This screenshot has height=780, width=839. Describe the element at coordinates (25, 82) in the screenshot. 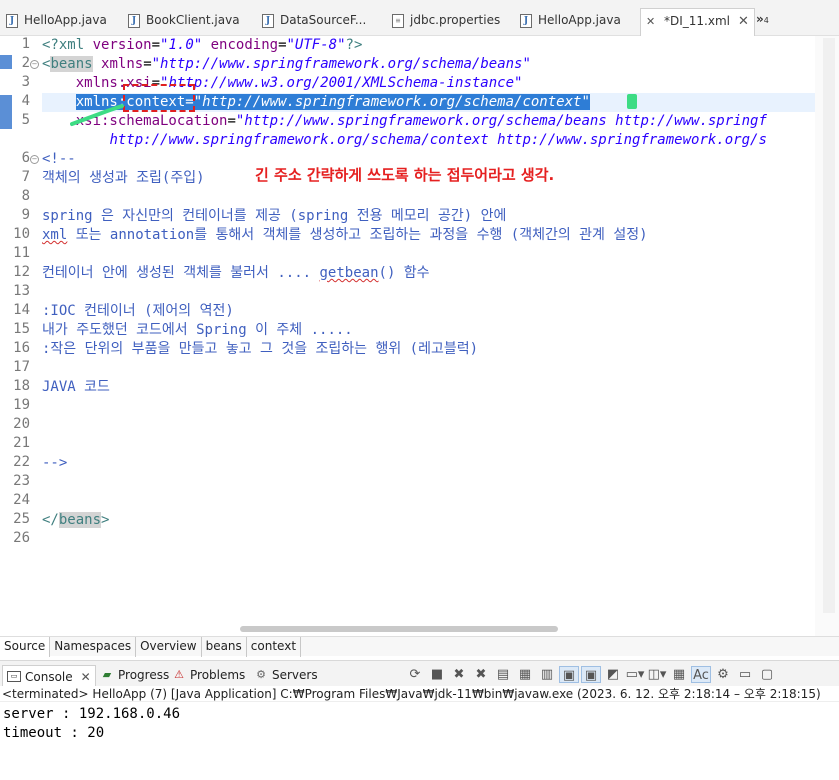

I see `line-number: 3` at that location.